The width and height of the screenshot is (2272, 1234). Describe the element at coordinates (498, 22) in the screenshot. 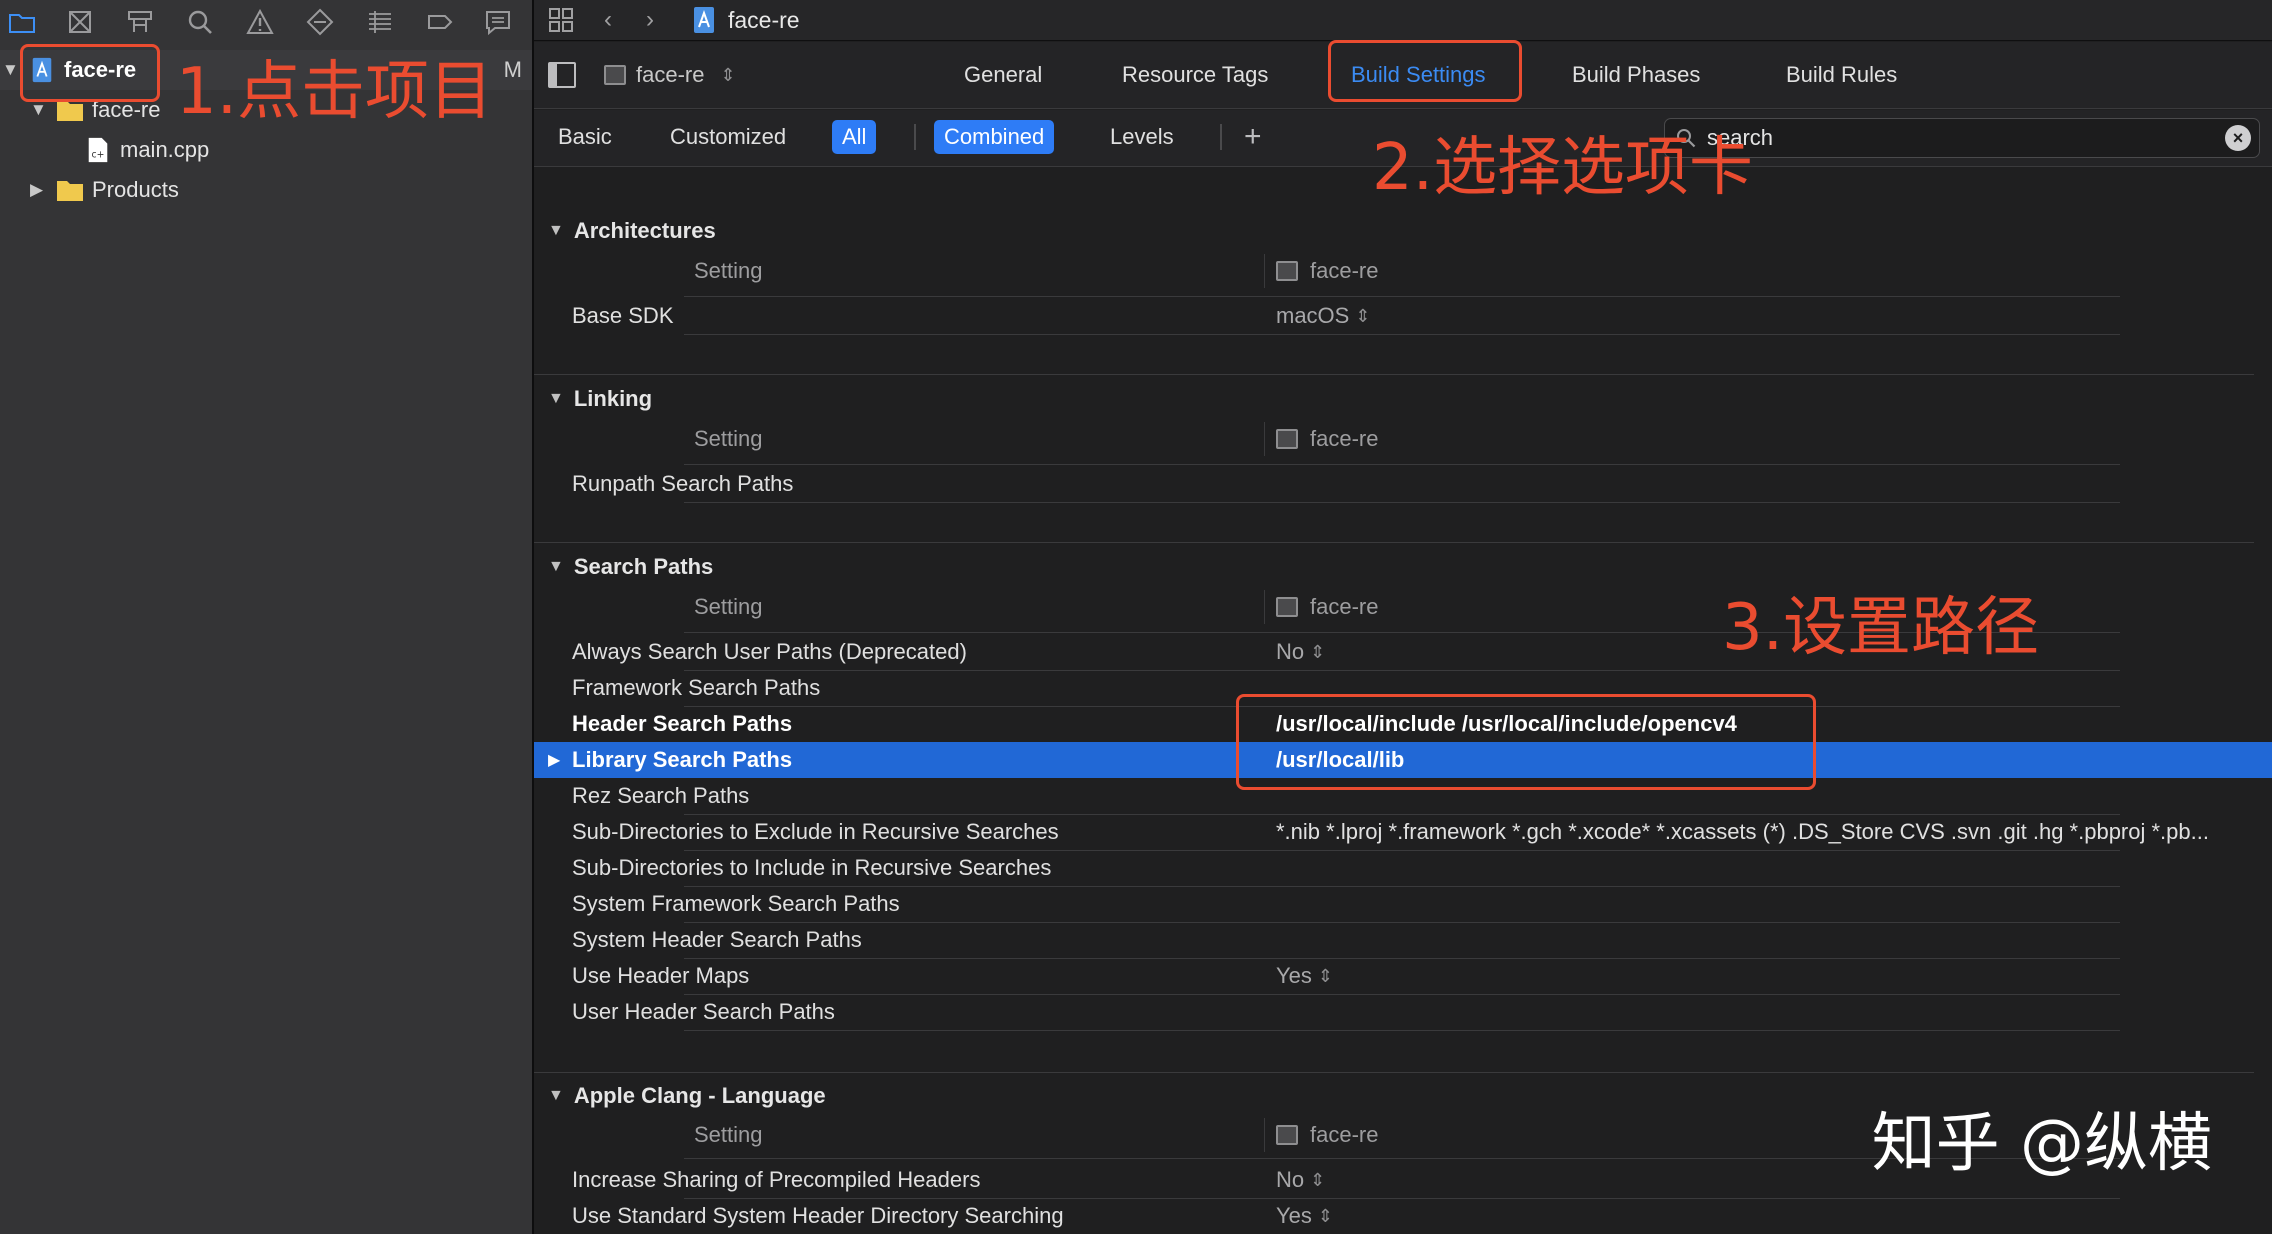

I see `report-icon` at that location.